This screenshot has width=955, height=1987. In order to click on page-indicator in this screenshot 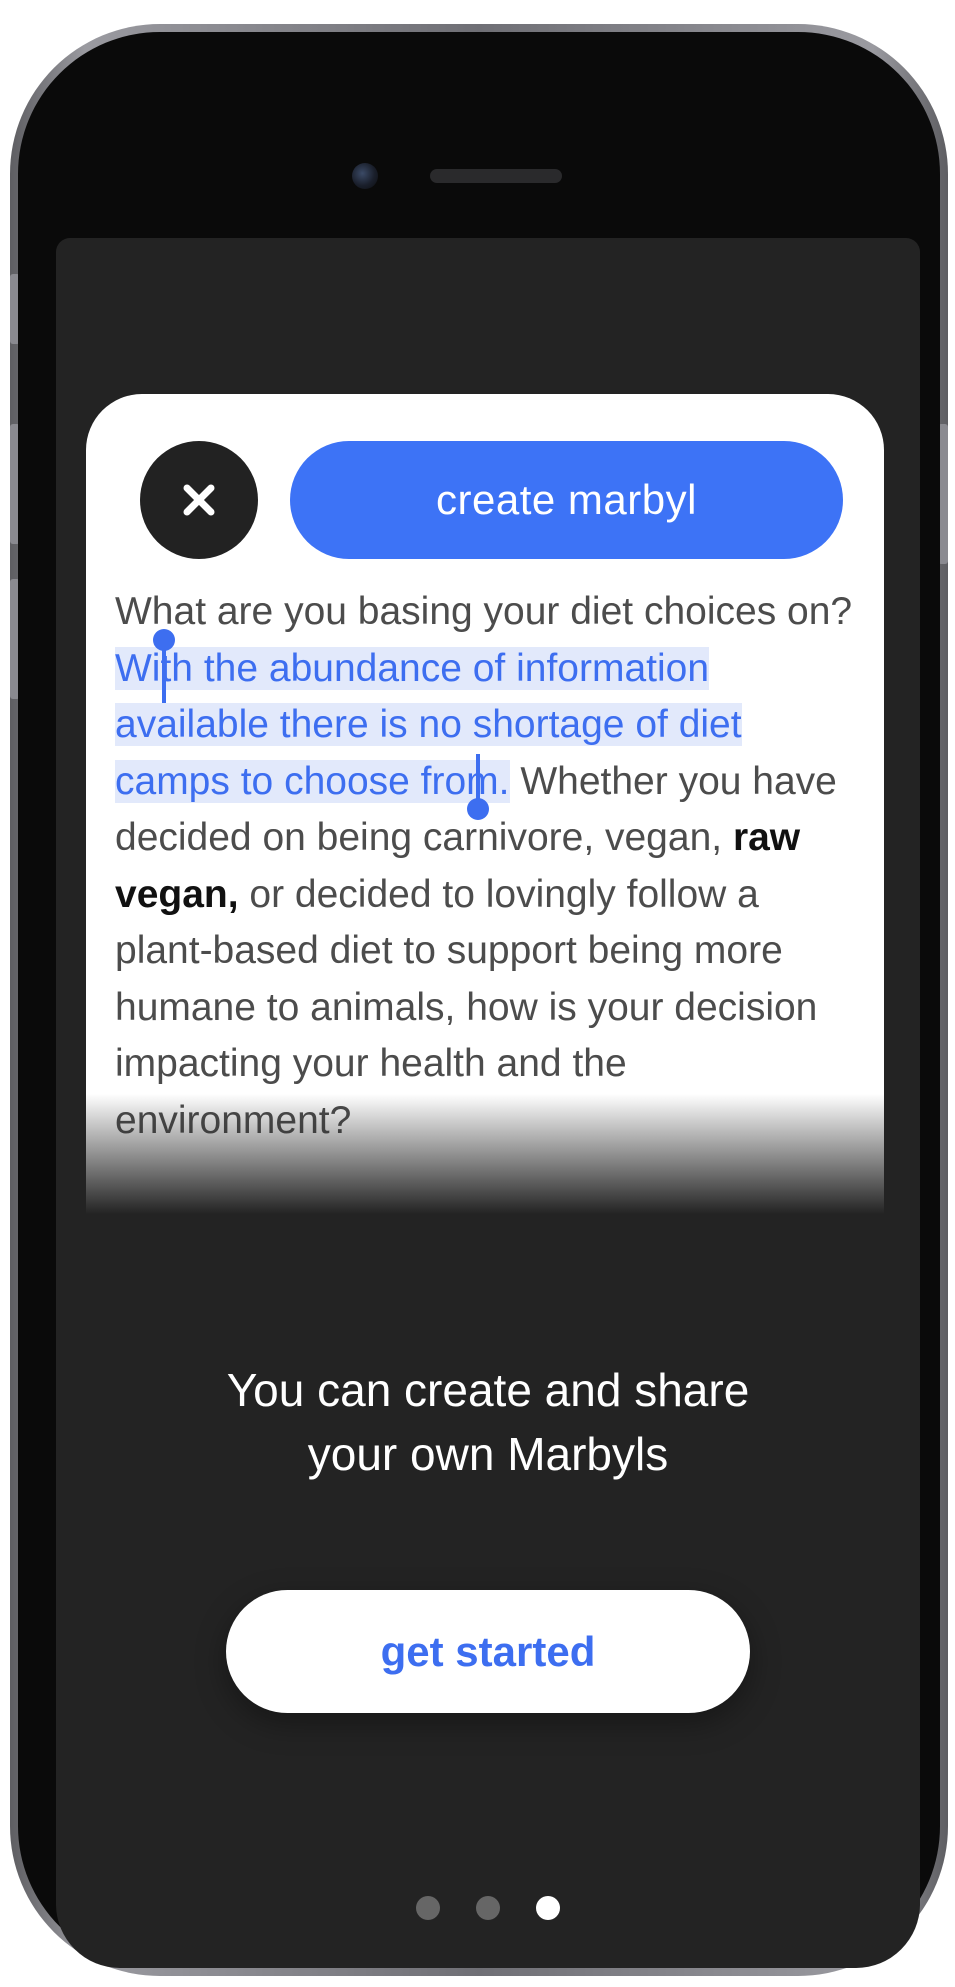, I will do `click(488, 1908)`.